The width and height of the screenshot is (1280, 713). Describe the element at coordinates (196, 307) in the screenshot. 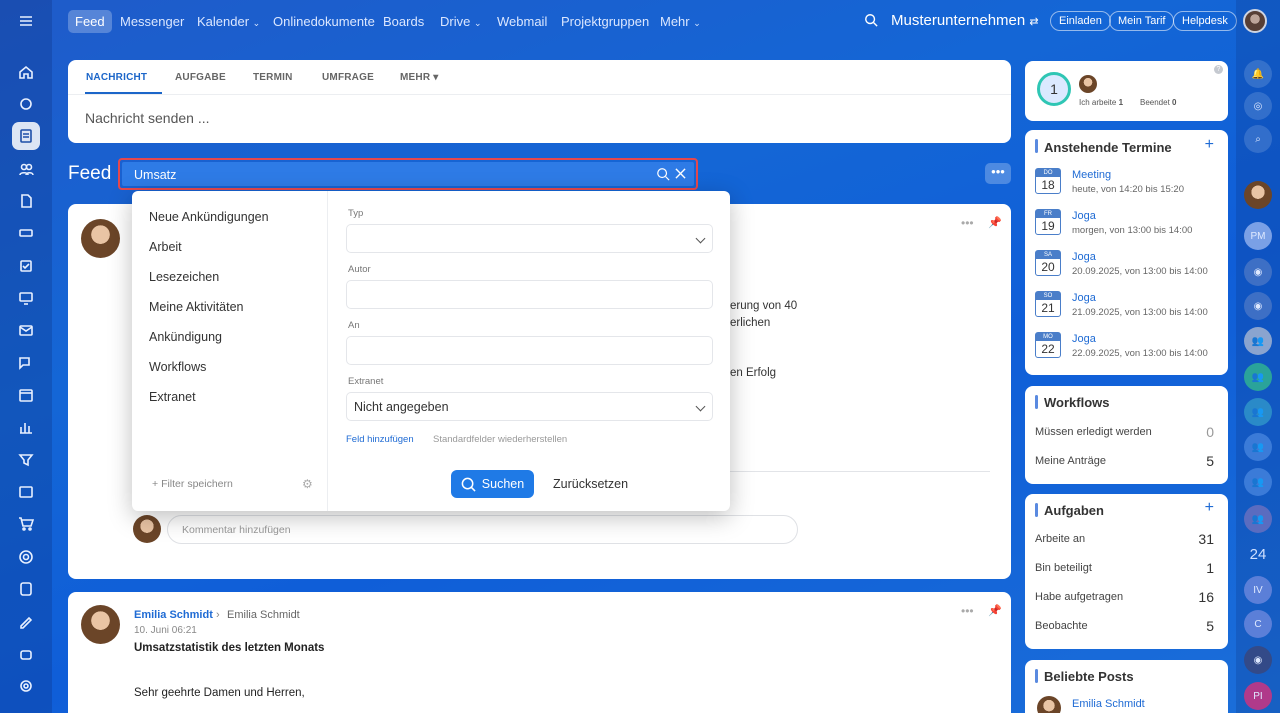

I see `preset-my-activity: Meine Aktivitäten` at that location.